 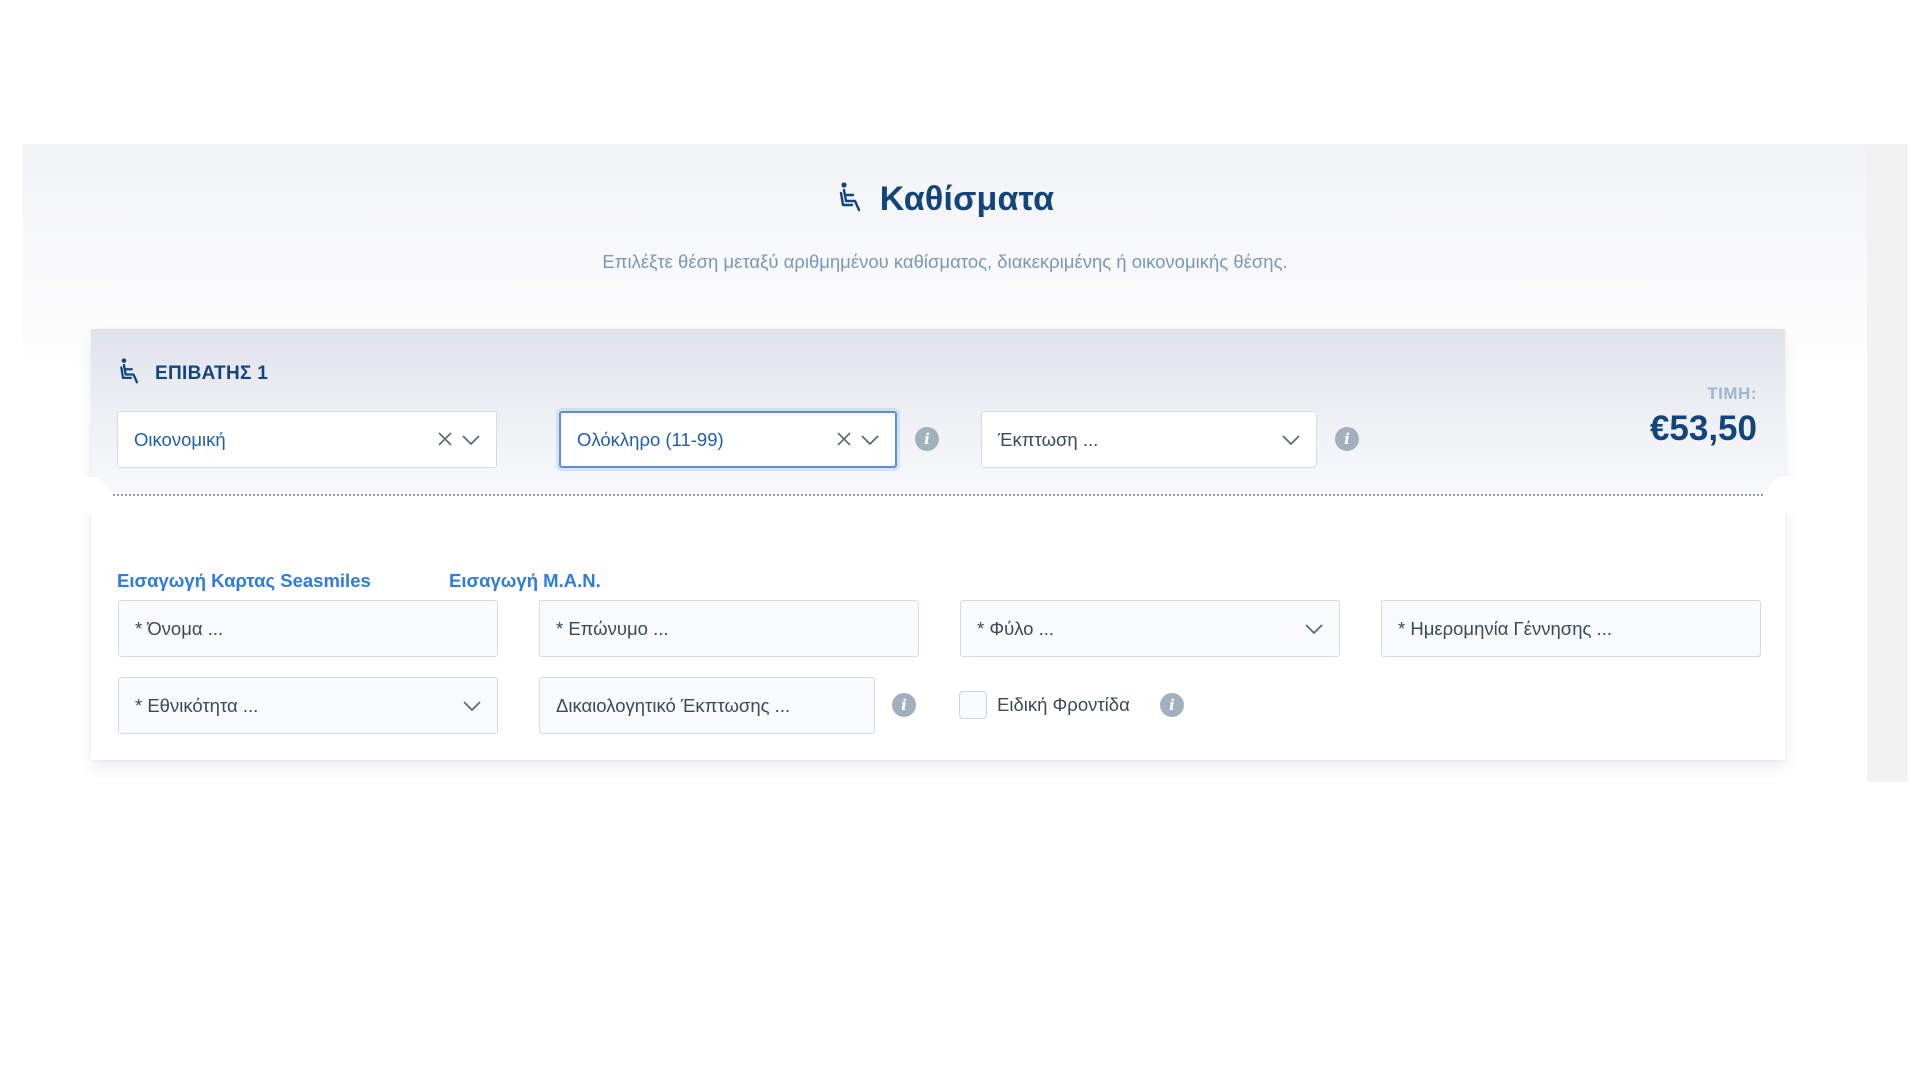 I want to click on discount-document-info-icon: i, so click(x=904, y=705).